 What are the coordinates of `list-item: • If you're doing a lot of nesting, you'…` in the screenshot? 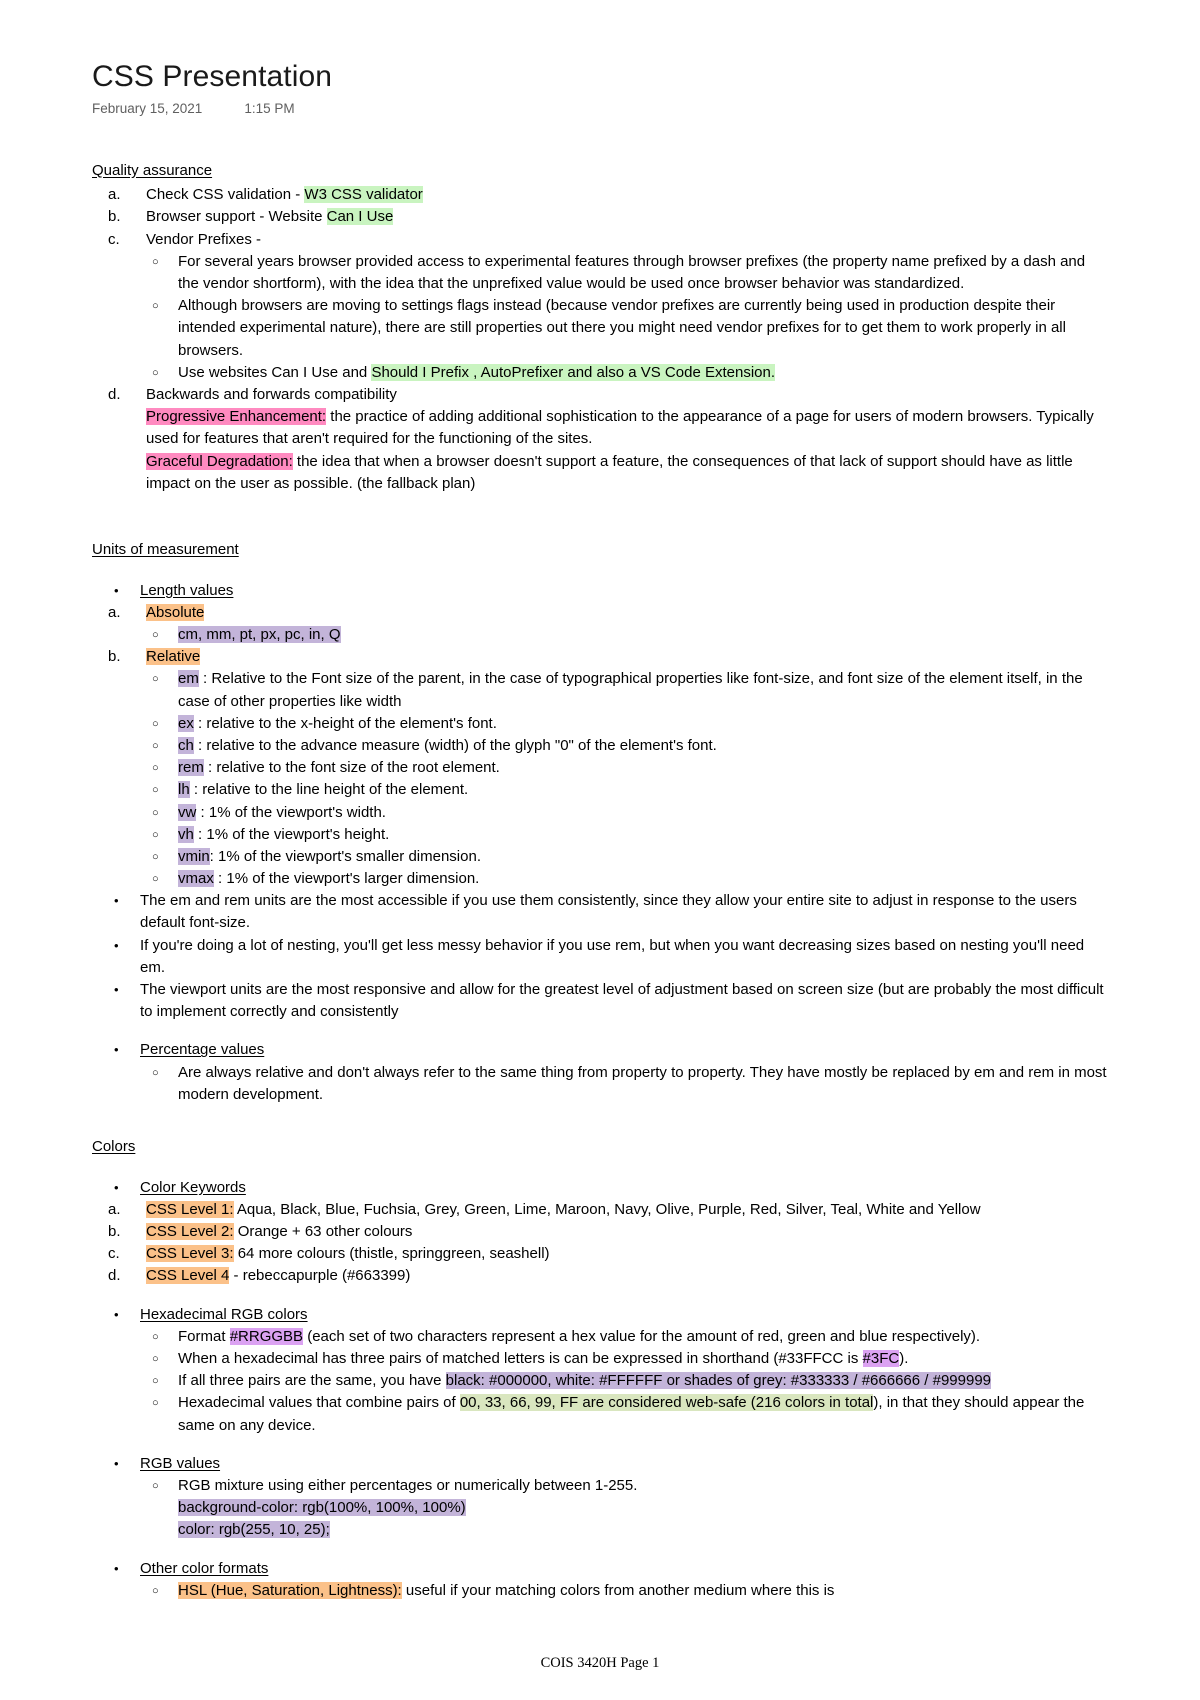 It's located at (612, 957).